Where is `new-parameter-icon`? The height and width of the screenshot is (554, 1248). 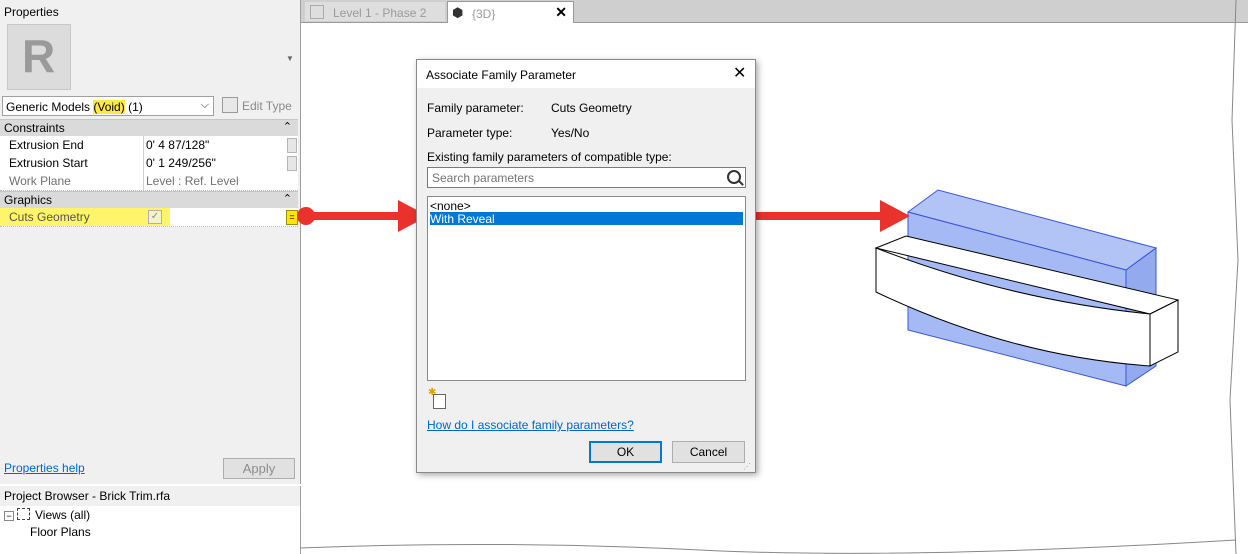
new-parameter-icon is located at coordinates (437, 398).